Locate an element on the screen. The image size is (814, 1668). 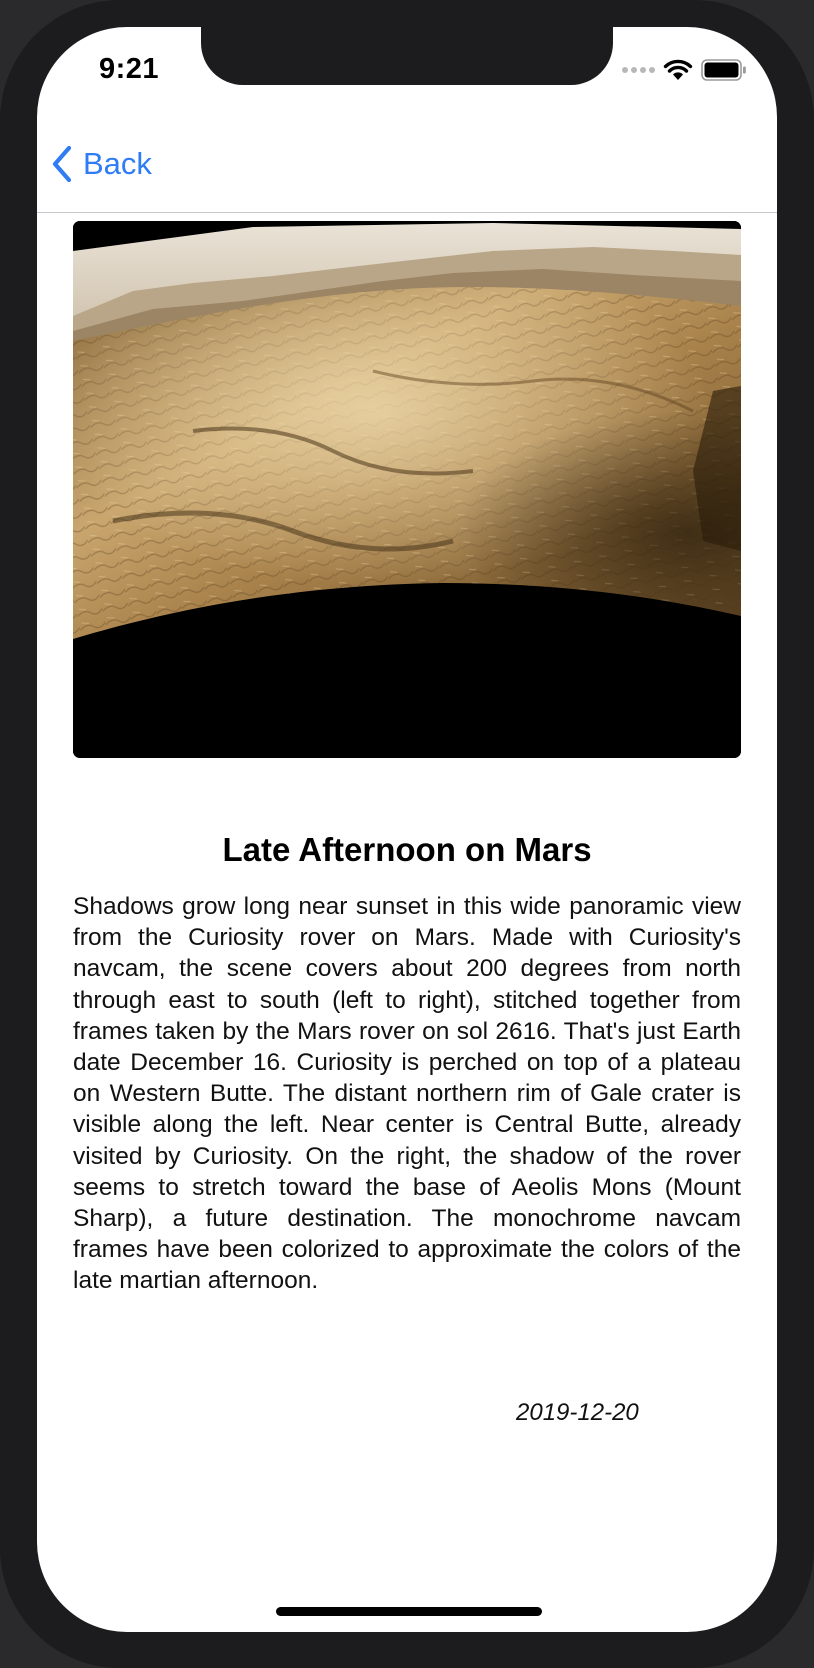
article-title: Late Afternoon on Mars is located at coordinates (407, 849).